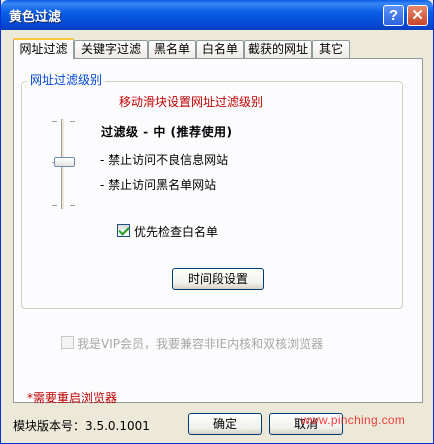 This screenshot has height=444, width=434. I want to click on tab-blacklist: 黑名单, so click(172, 49).